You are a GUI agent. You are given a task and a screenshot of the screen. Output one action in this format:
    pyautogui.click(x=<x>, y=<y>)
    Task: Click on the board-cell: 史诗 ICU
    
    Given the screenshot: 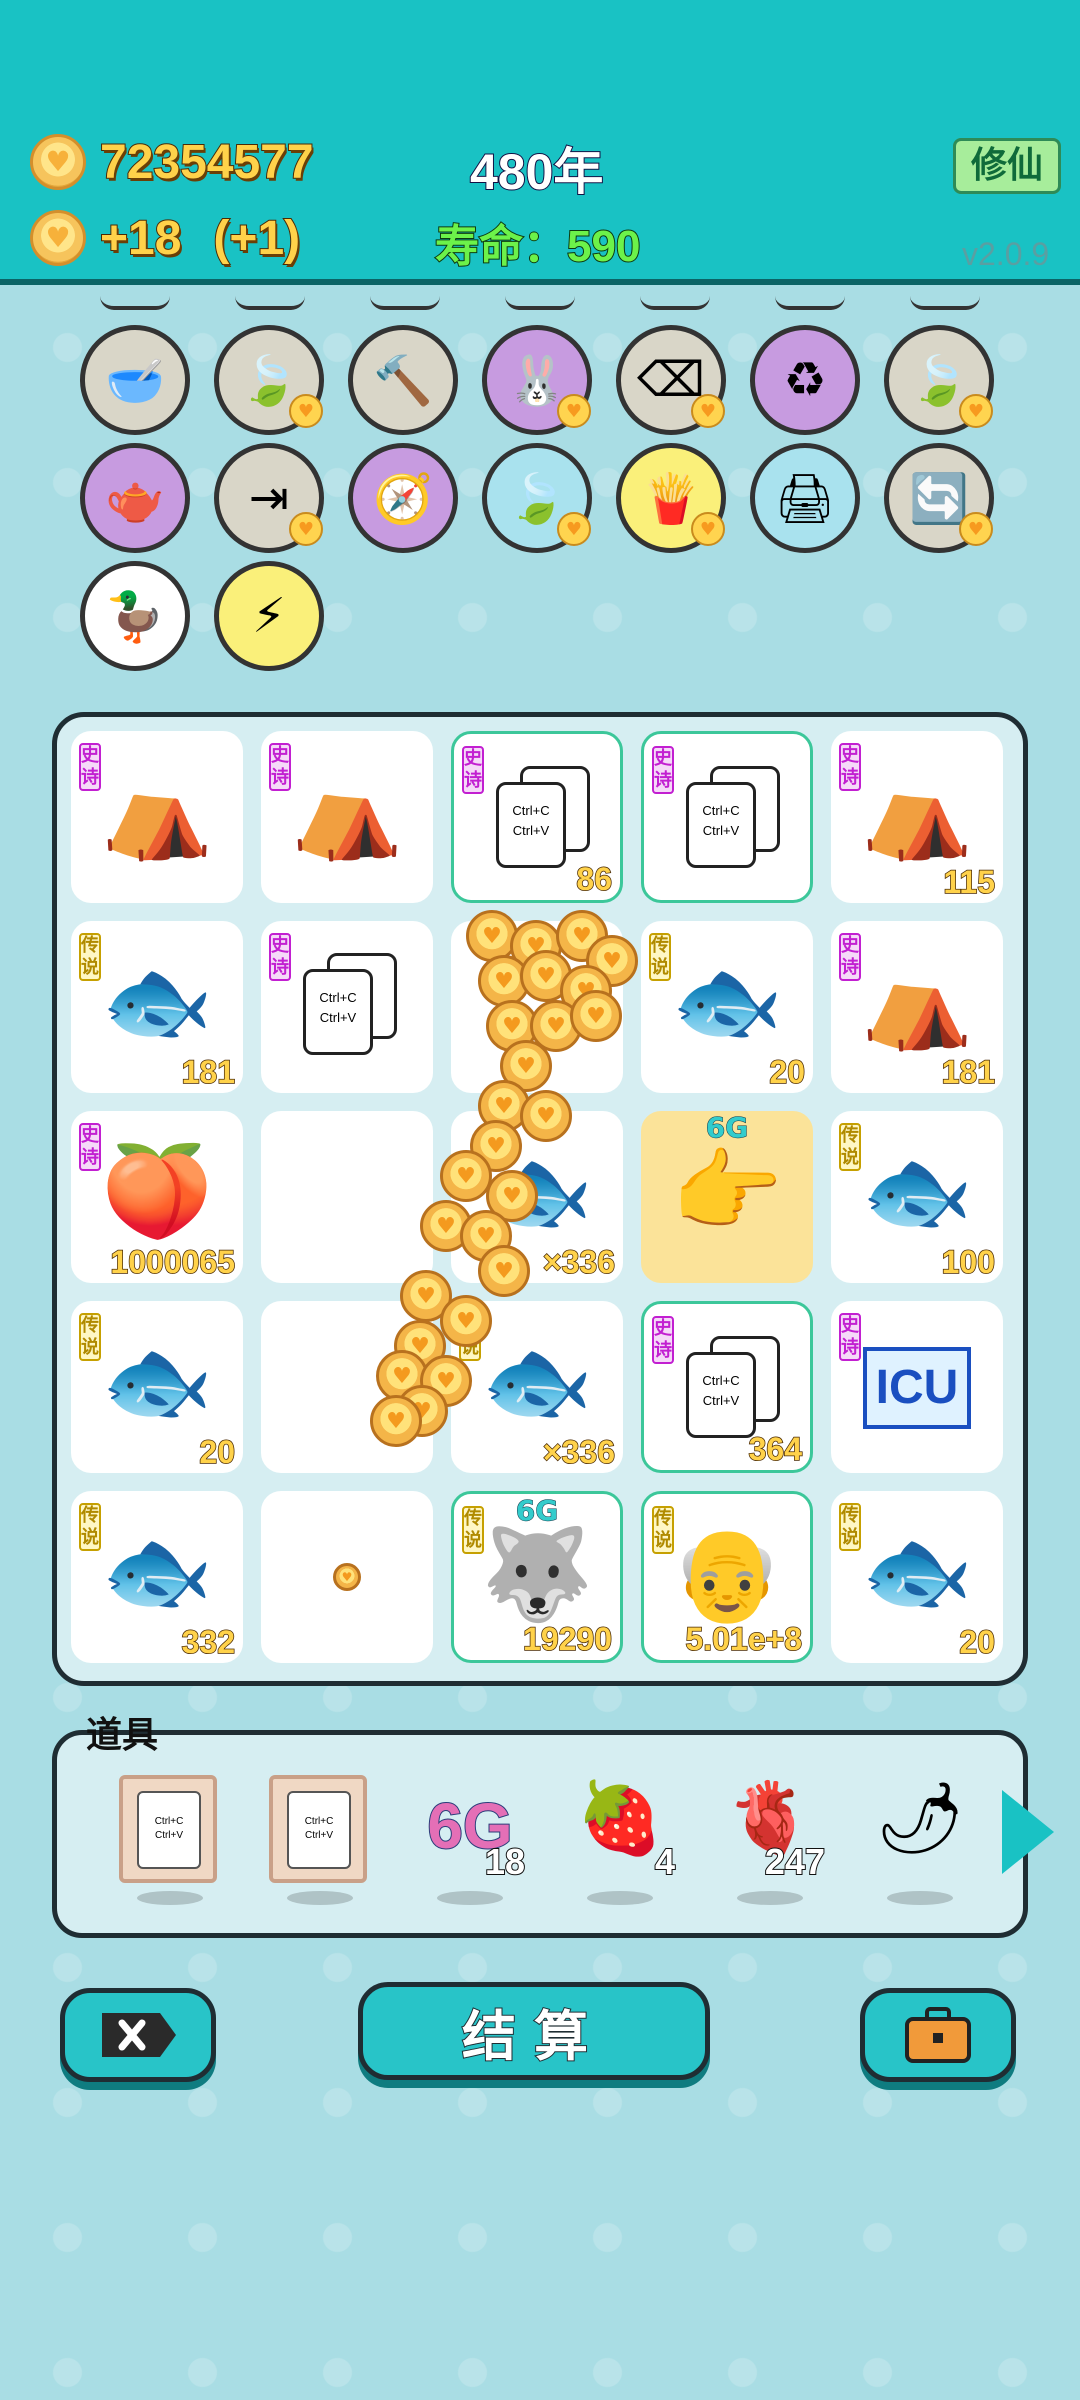 What is the action you would take?
    pyautogui.click(x=917, y=1387)
    